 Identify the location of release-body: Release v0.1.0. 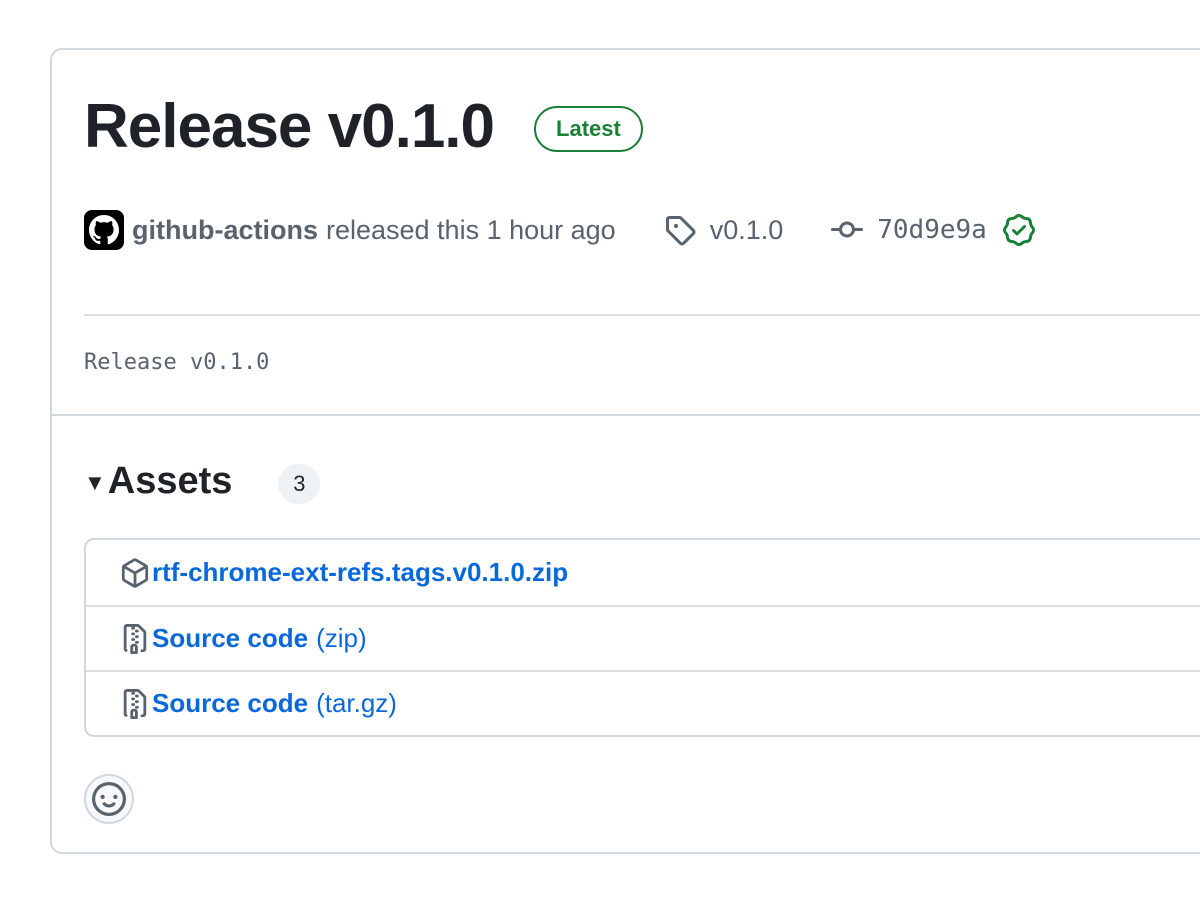
(177, 362).